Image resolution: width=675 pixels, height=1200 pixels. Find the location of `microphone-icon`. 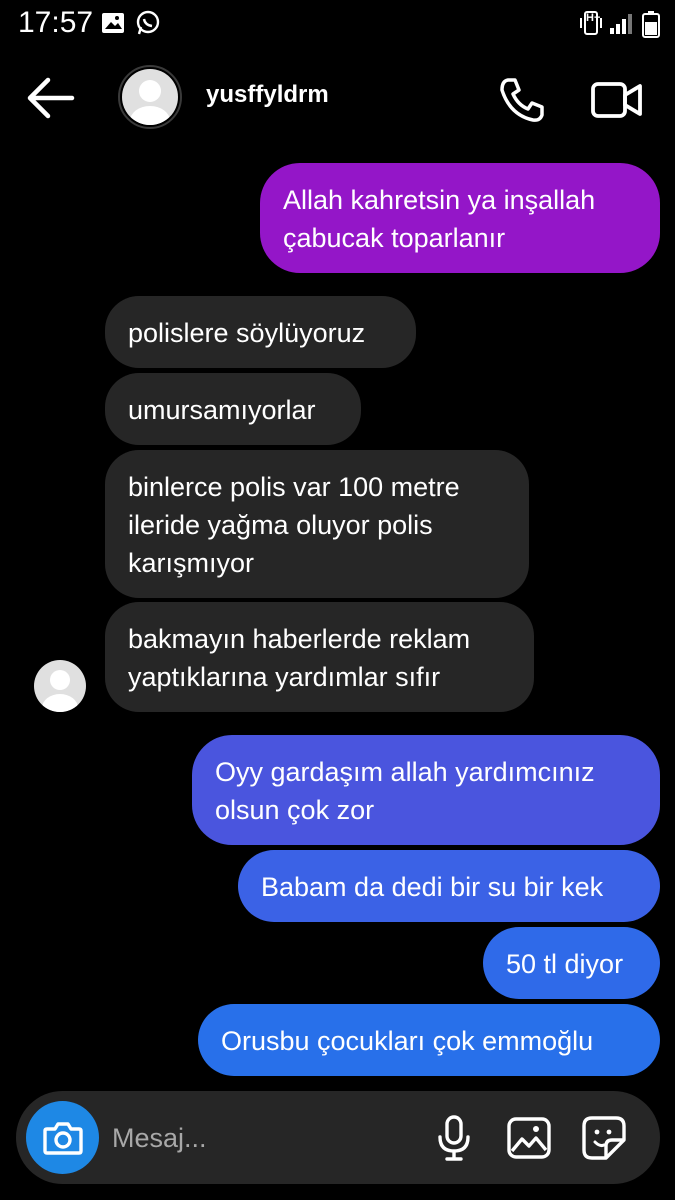

microphone-icon is located at coordinates (454, 1138).